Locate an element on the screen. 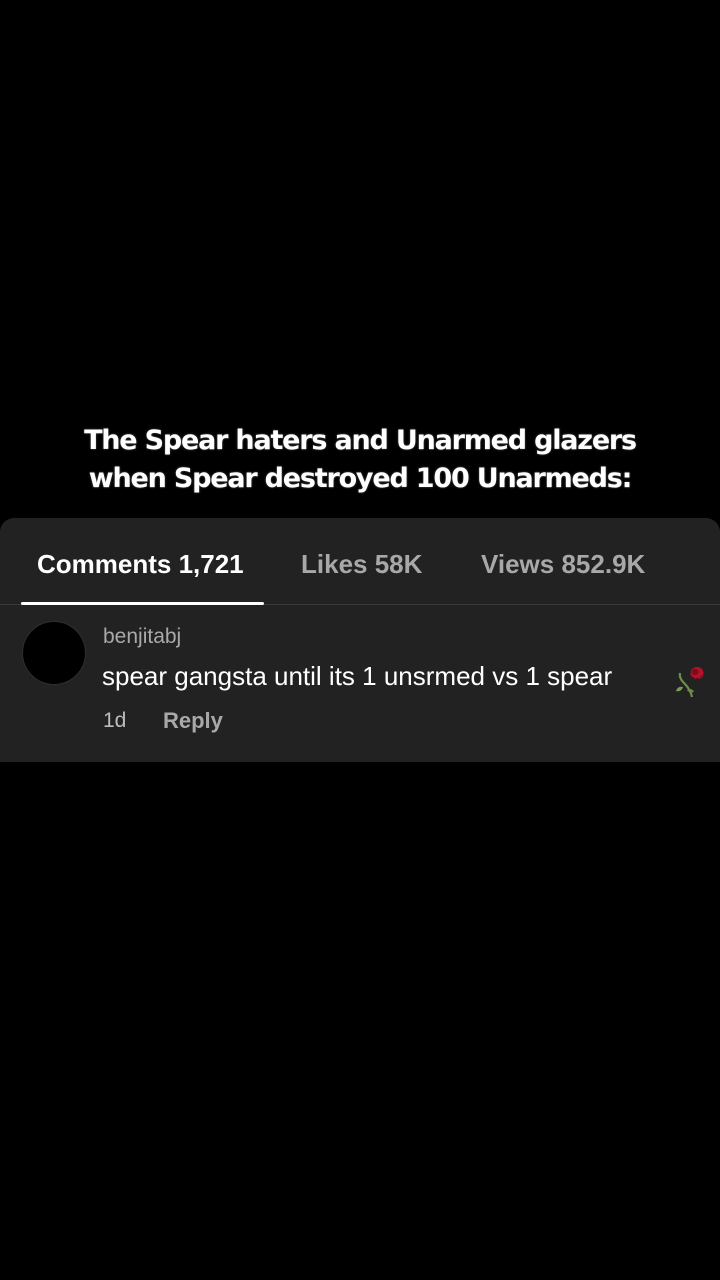  caption-line-1: The Spear haters and Unarmed glazers is located at coordinates (360, 440).